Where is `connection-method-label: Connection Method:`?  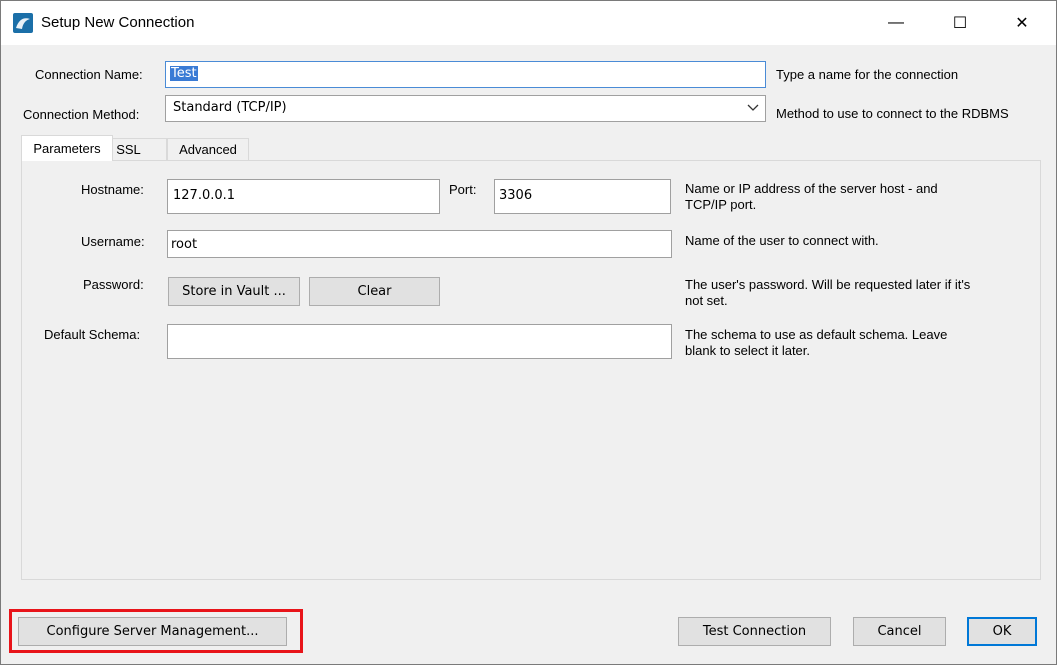
connection-method-label: Connection Method: is located at coordinates (81, 114).